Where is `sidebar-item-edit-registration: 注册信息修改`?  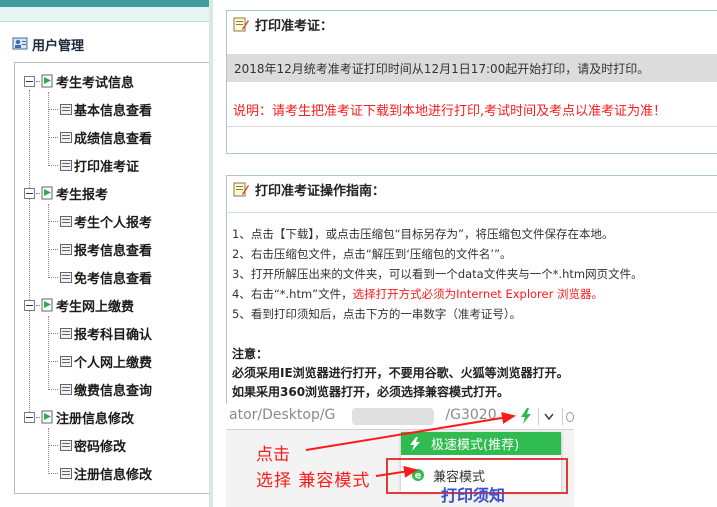 sidebar-item-edit-registration: 注册信息修改 is located at coordinates (101, 473).